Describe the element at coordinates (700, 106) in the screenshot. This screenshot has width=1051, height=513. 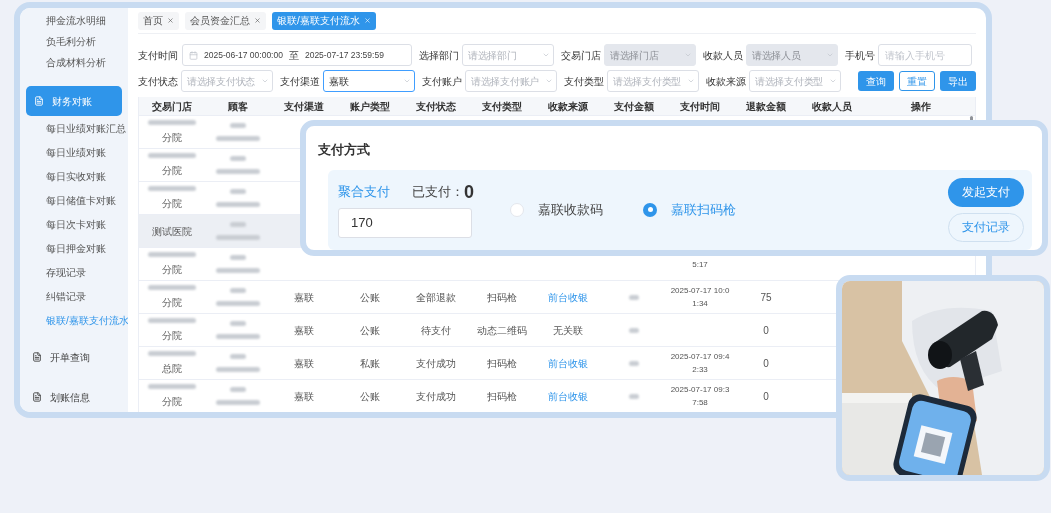
I see `column-header: 支付时间` at that location.